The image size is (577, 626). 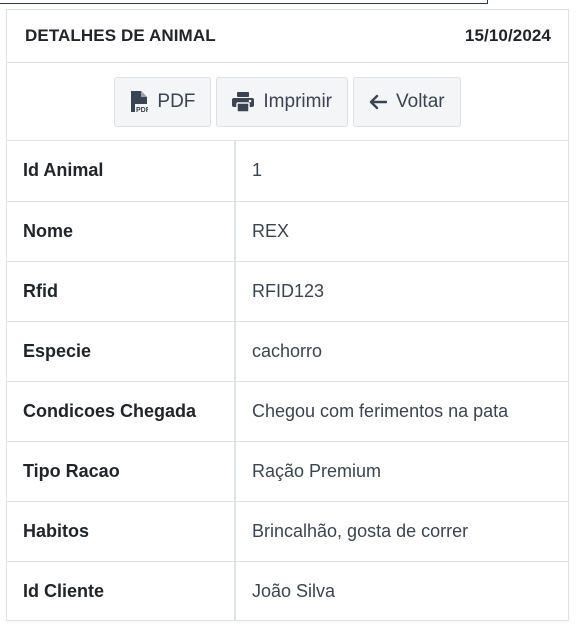 What do you see at coordinates (401, 471) in the screenshot?
I see `field-value: Ração Premium` at bounding box center [401, 471].